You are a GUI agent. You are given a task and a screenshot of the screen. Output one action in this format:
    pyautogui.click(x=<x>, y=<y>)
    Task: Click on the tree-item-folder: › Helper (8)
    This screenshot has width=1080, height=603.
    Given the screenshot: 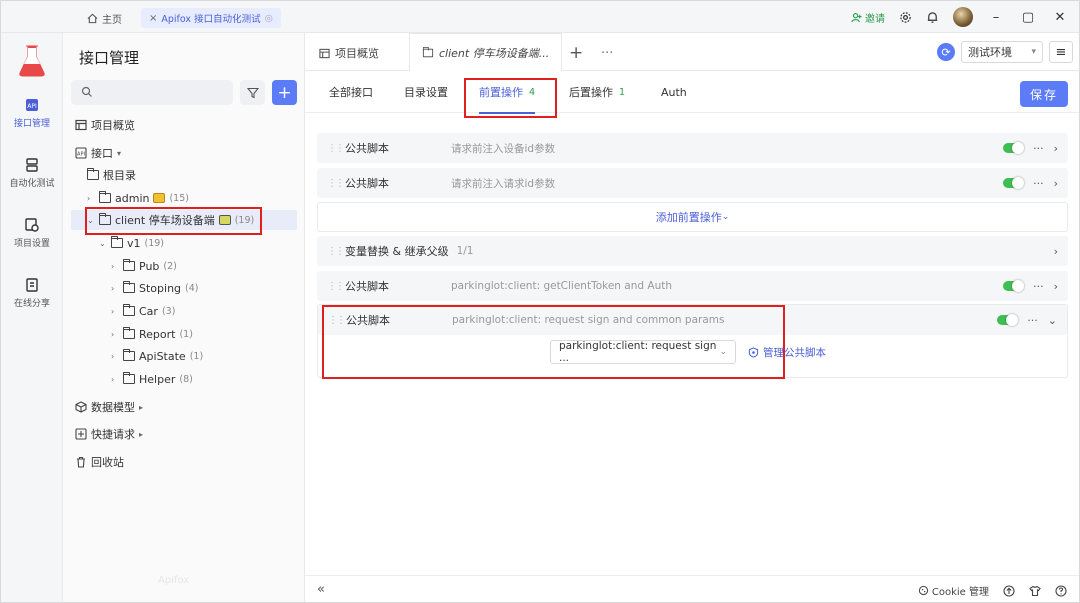 What is the action you would take?
    pyautogui.click(x=152, y=379)
    